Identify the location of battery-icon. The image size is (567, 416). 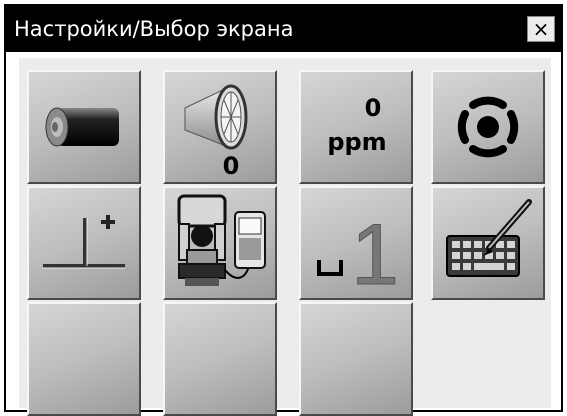
(82, 127).